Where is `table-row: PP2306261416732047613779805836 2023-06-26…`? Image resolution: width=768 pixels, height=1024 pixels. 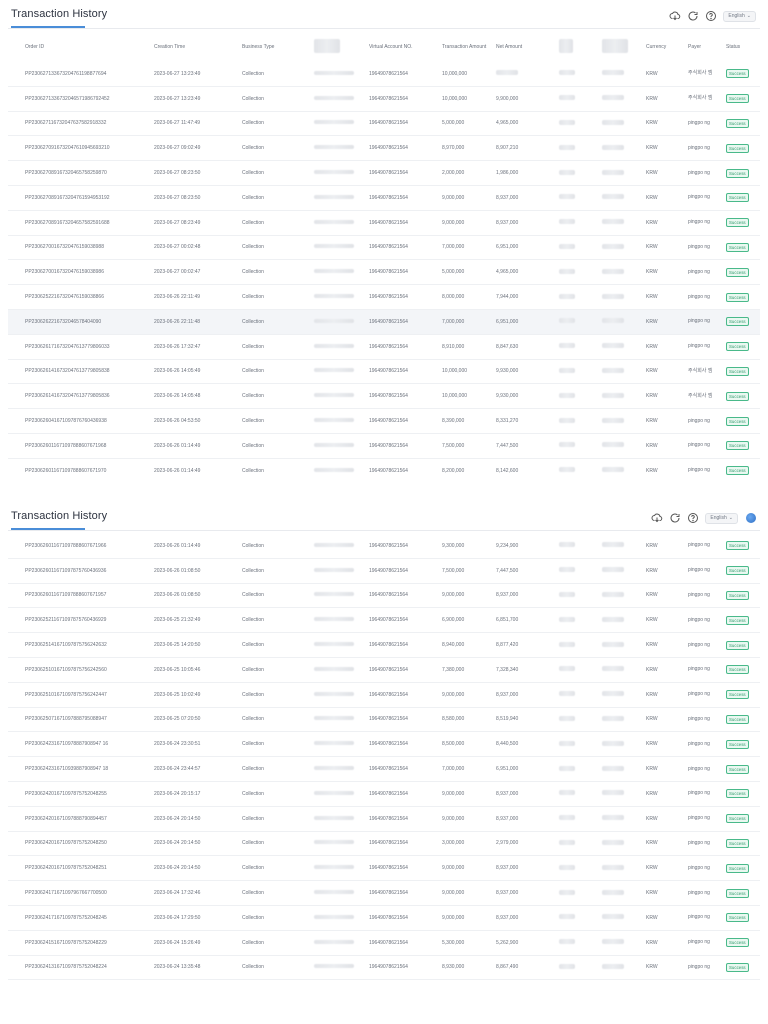
table-row: PP2306261416732047613779805836 2023-06-26… is located at coordinates (384, 397).